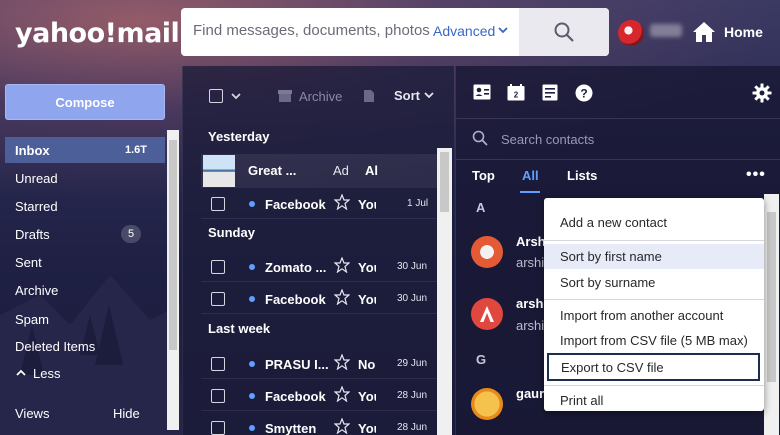  What do you see at coordinates (654, 222) in the screenshot?
I see `menu-add-contact: Add a new contact` at bounding box center [654, 222].